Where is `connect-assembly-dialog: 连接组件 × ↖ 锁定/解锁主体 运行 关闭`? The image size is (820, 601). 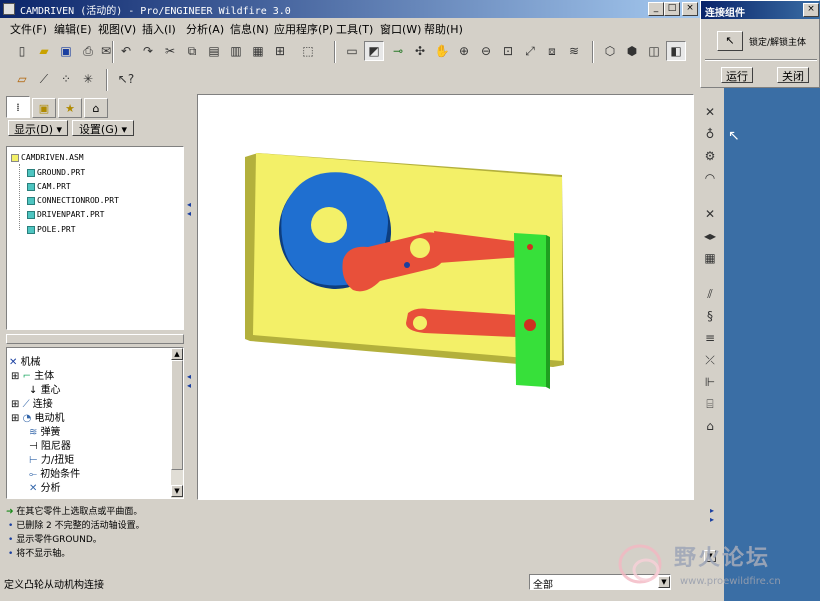 connect-assembly-dialog: 连接组件 × ↖ 锁定/解锁主体 运行 关闭 is located at coordinates (760, 44).